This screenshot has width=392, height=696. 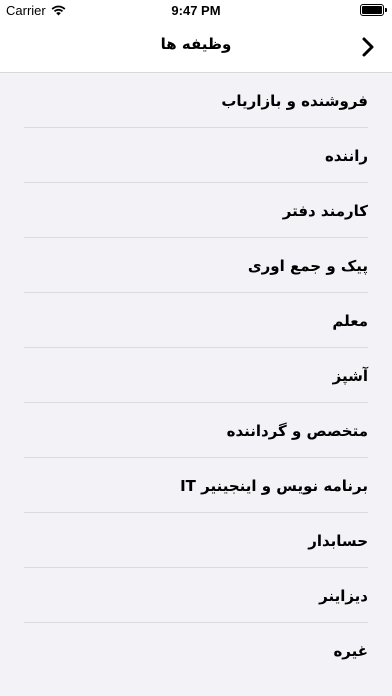 I want to click on list-item-label: معلم, so click(x=350, y=320).